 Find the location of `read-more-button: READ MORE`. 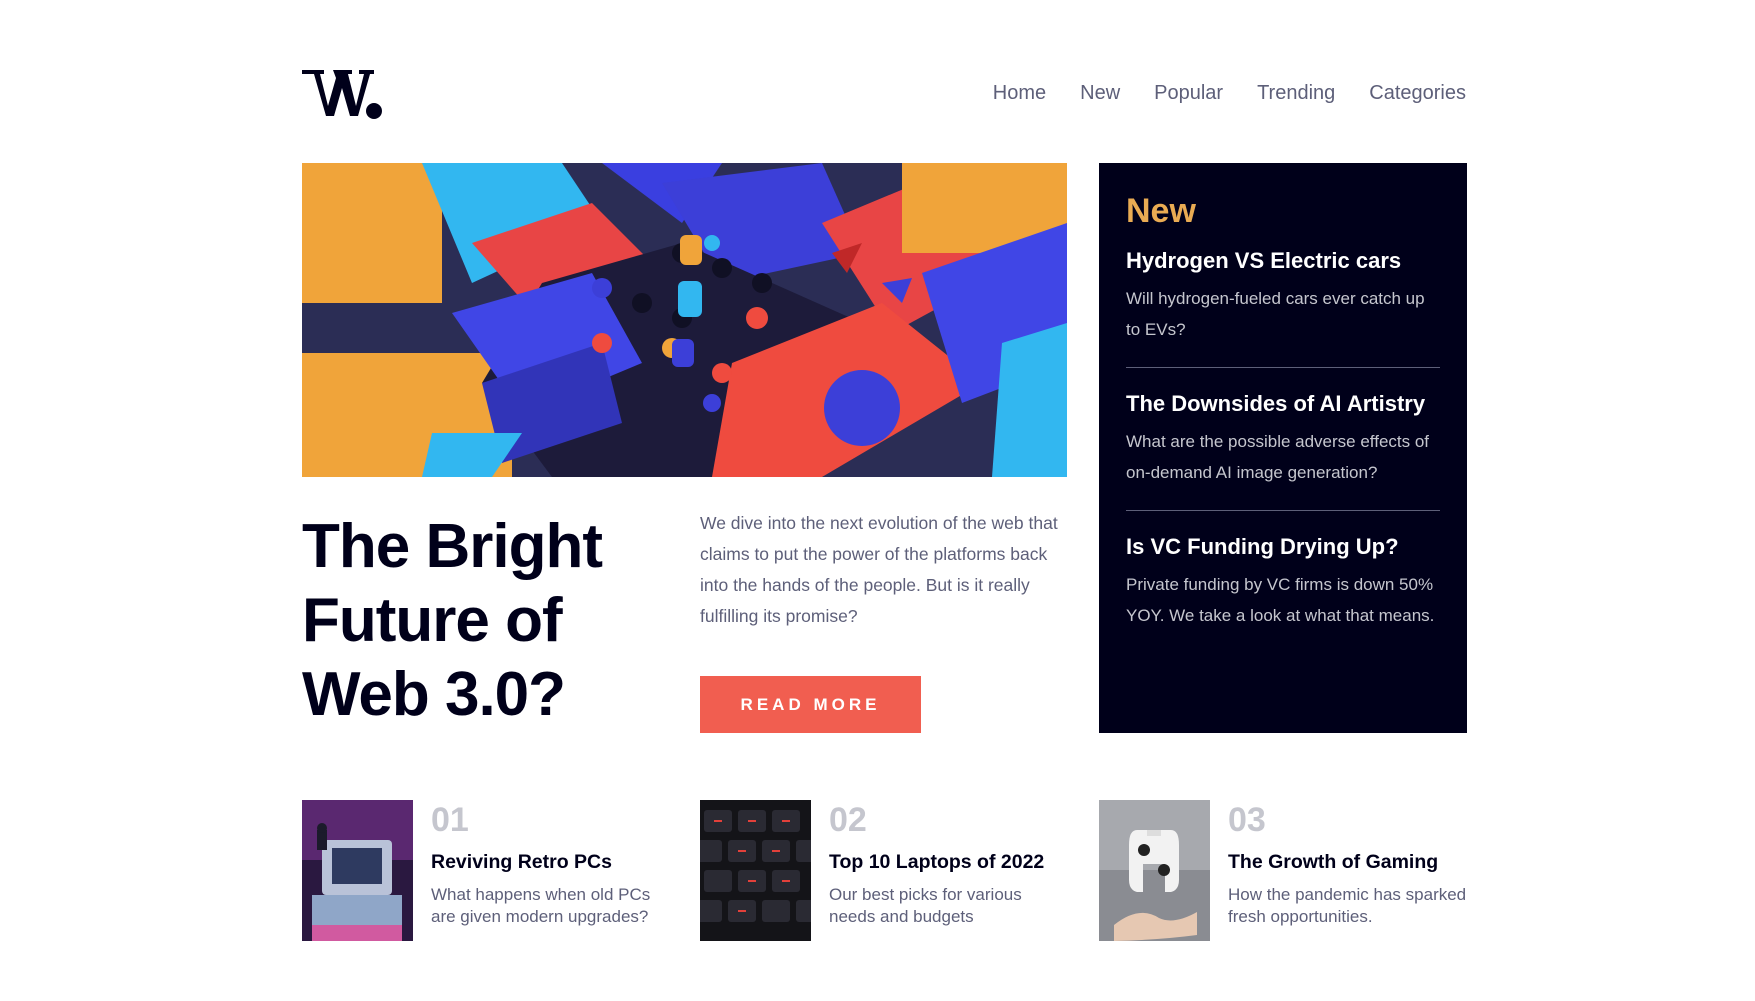

read-more-button: READ MORE is located at coordinates (810, 704).